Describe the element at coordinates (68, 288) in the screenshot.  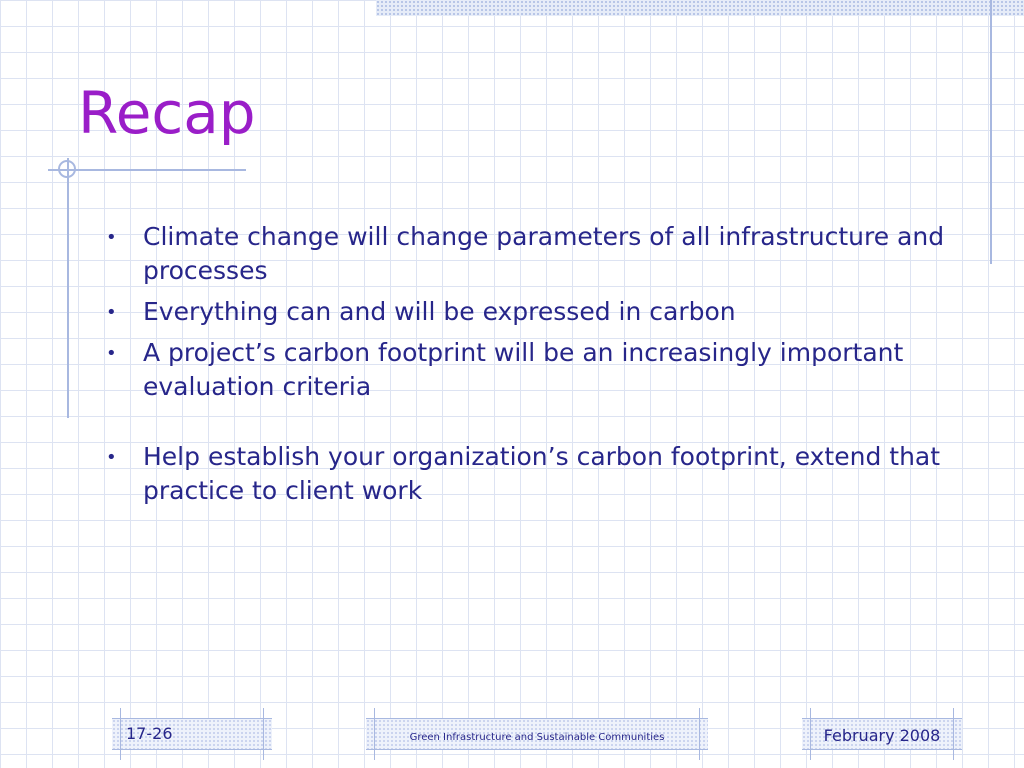
I see `left-vertical-rule` at that location.